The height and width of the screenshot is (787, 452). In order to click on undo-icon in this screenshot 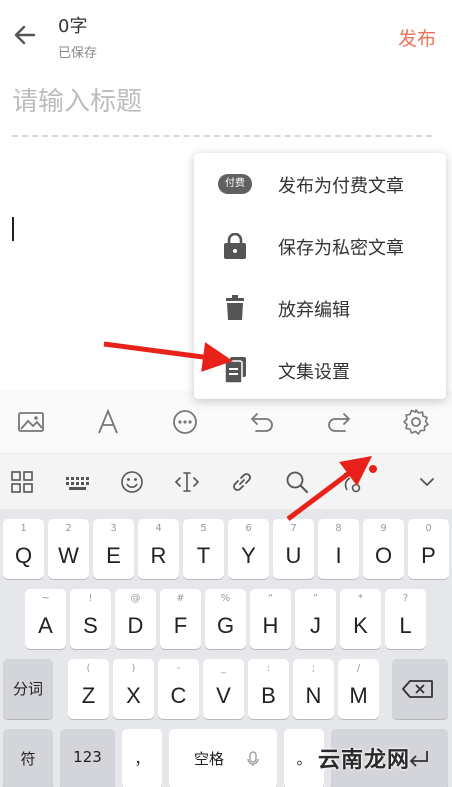, I will do `click(262, 422)`.